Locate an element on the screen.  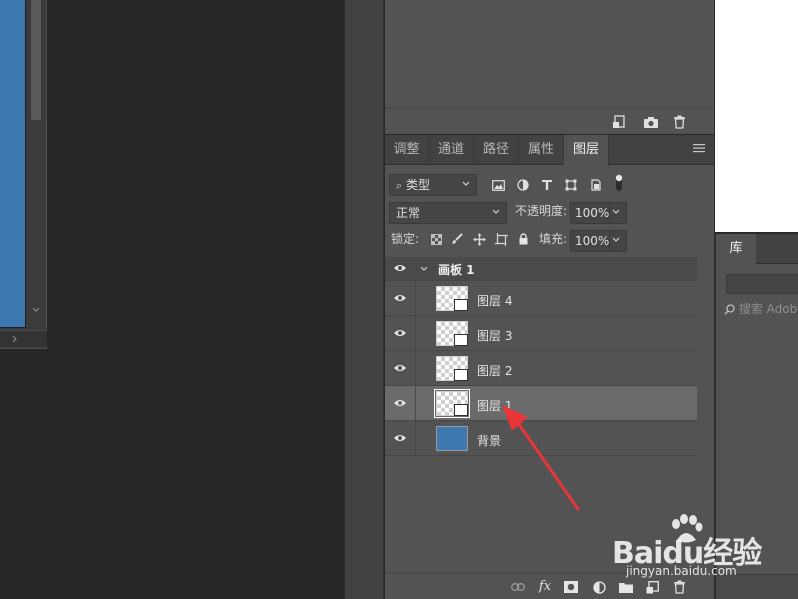
document-scroll-thumb is located at coordinates (36, 60).